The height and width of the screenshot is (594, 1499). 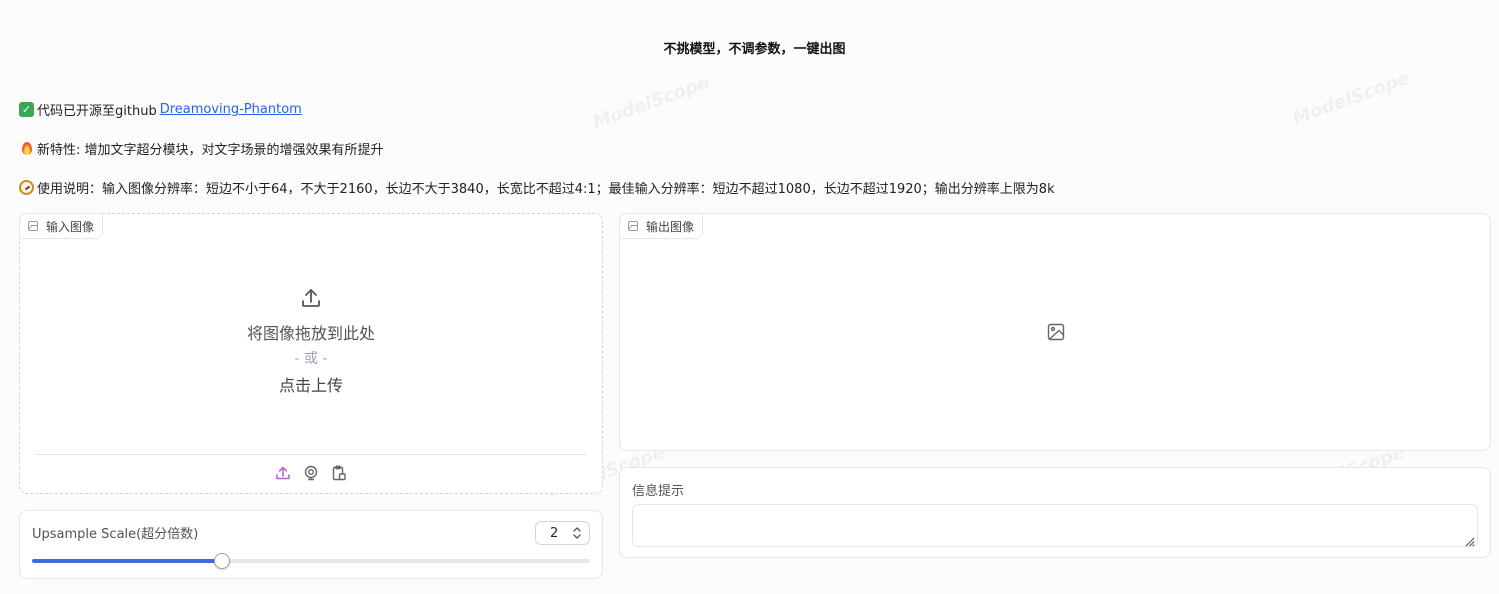 What do you see at coordinates (221, 561) in the screenshot?
I see `slider-thumb` at bounding box center [221, 561].